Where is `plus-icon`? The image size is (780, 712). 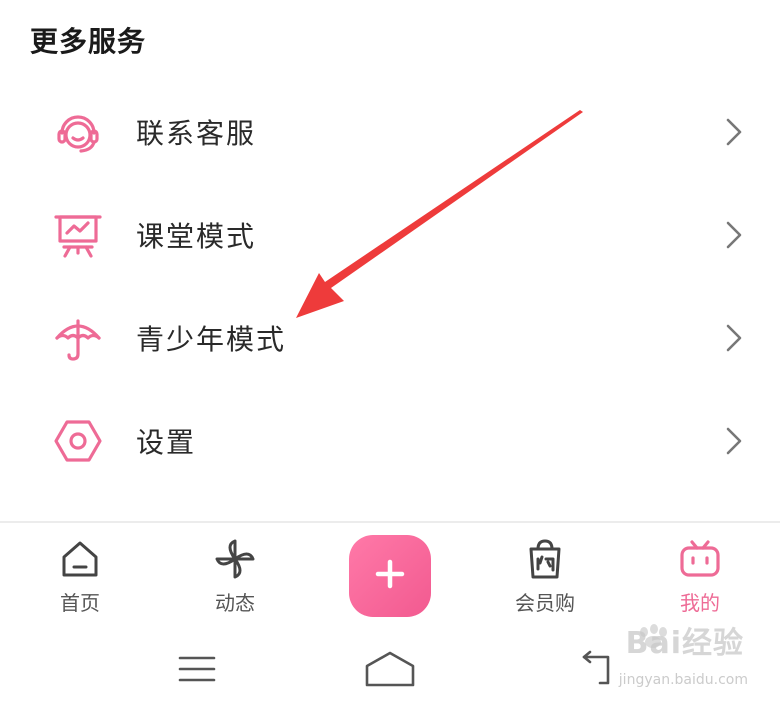 plus-icon is located at coordinates (390, 576).